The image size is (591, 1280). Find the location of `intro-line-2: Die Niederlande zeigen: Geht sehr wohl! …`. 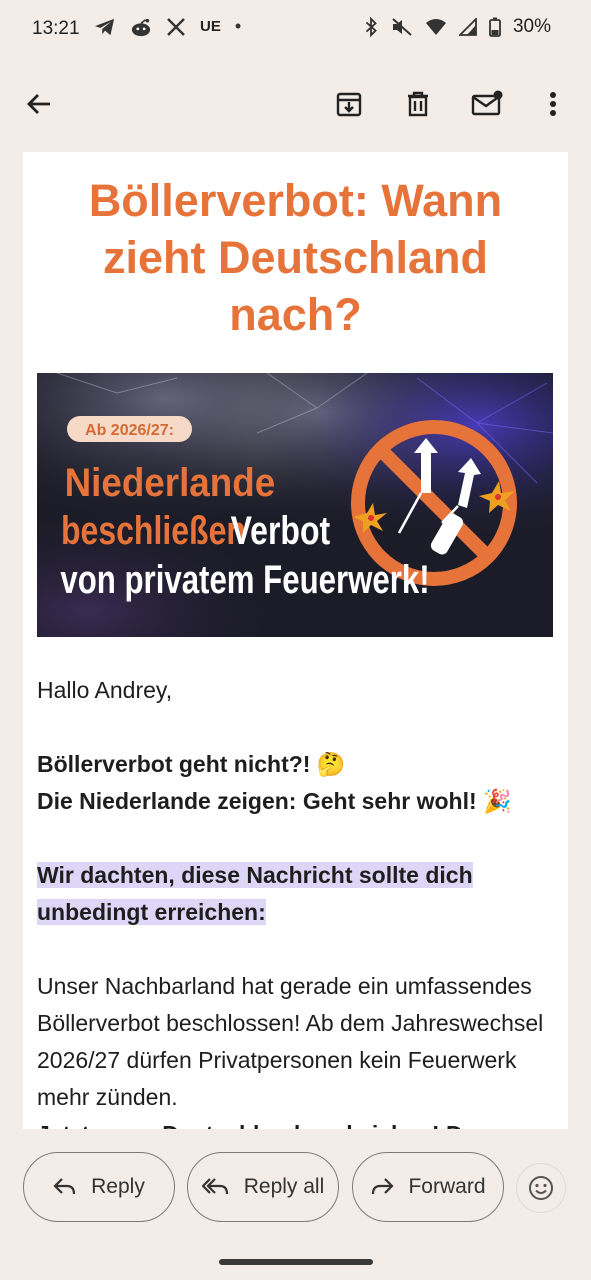

intro-line-2: Die Niederlande zeigen: Geht sehr wohl! … is located at coordinates (274, 801).